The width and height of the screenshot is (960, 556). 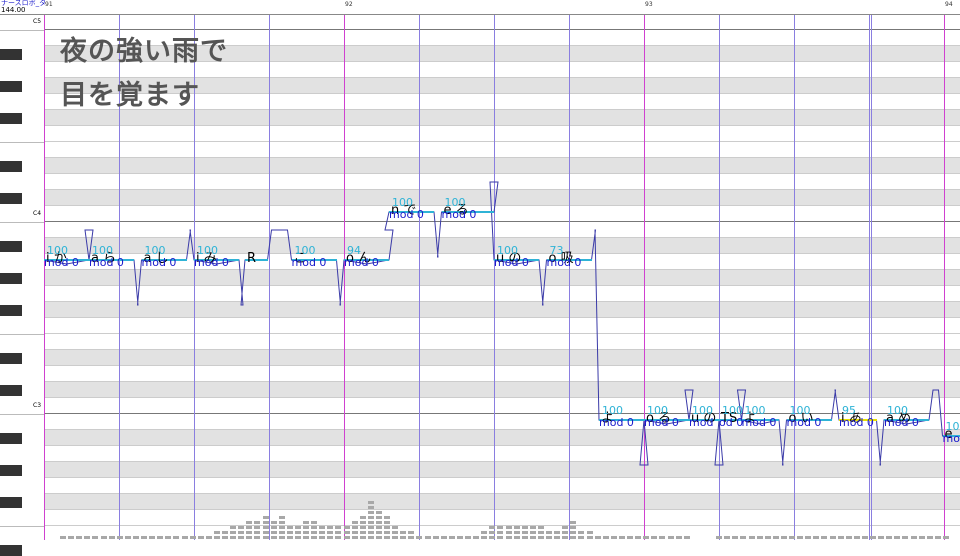 What do you see at coordinates (23, 10) in the screenshot?
I see `tempo-label: 144.00` at bounding box center [23, 10].